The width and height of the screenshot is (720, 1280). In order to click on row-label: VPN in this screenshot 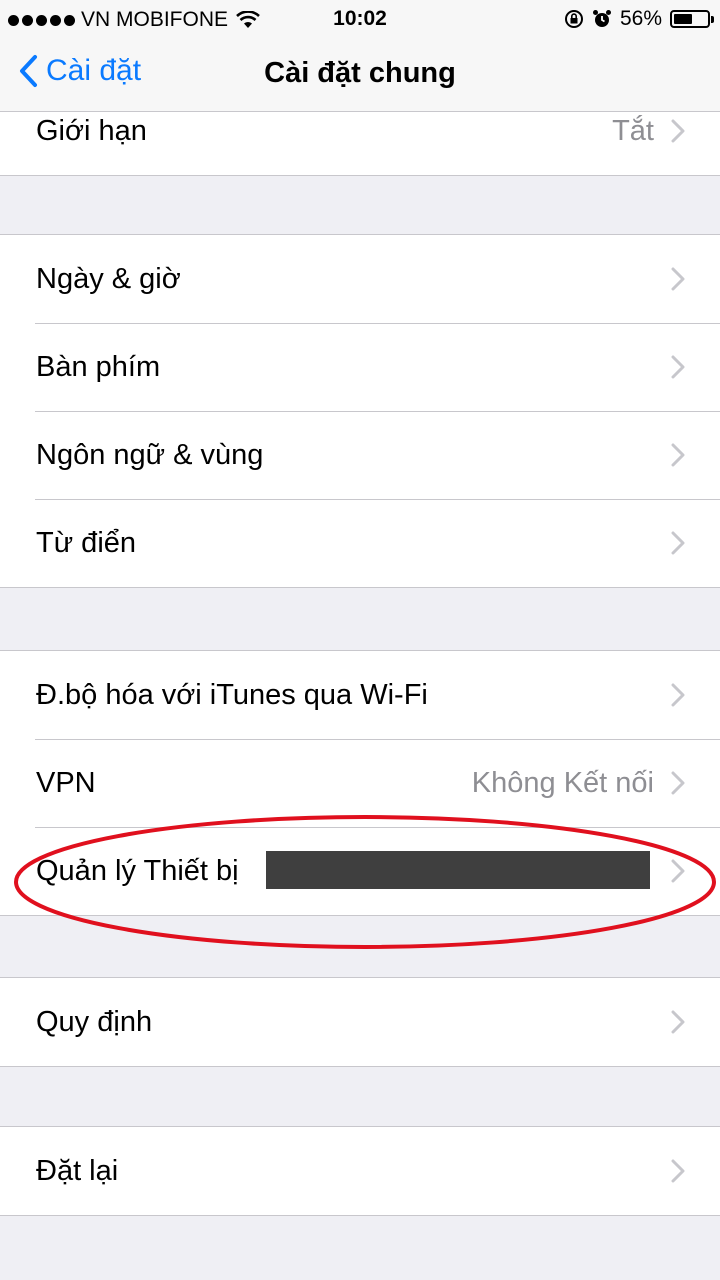, I will do `click(66, 783)`.